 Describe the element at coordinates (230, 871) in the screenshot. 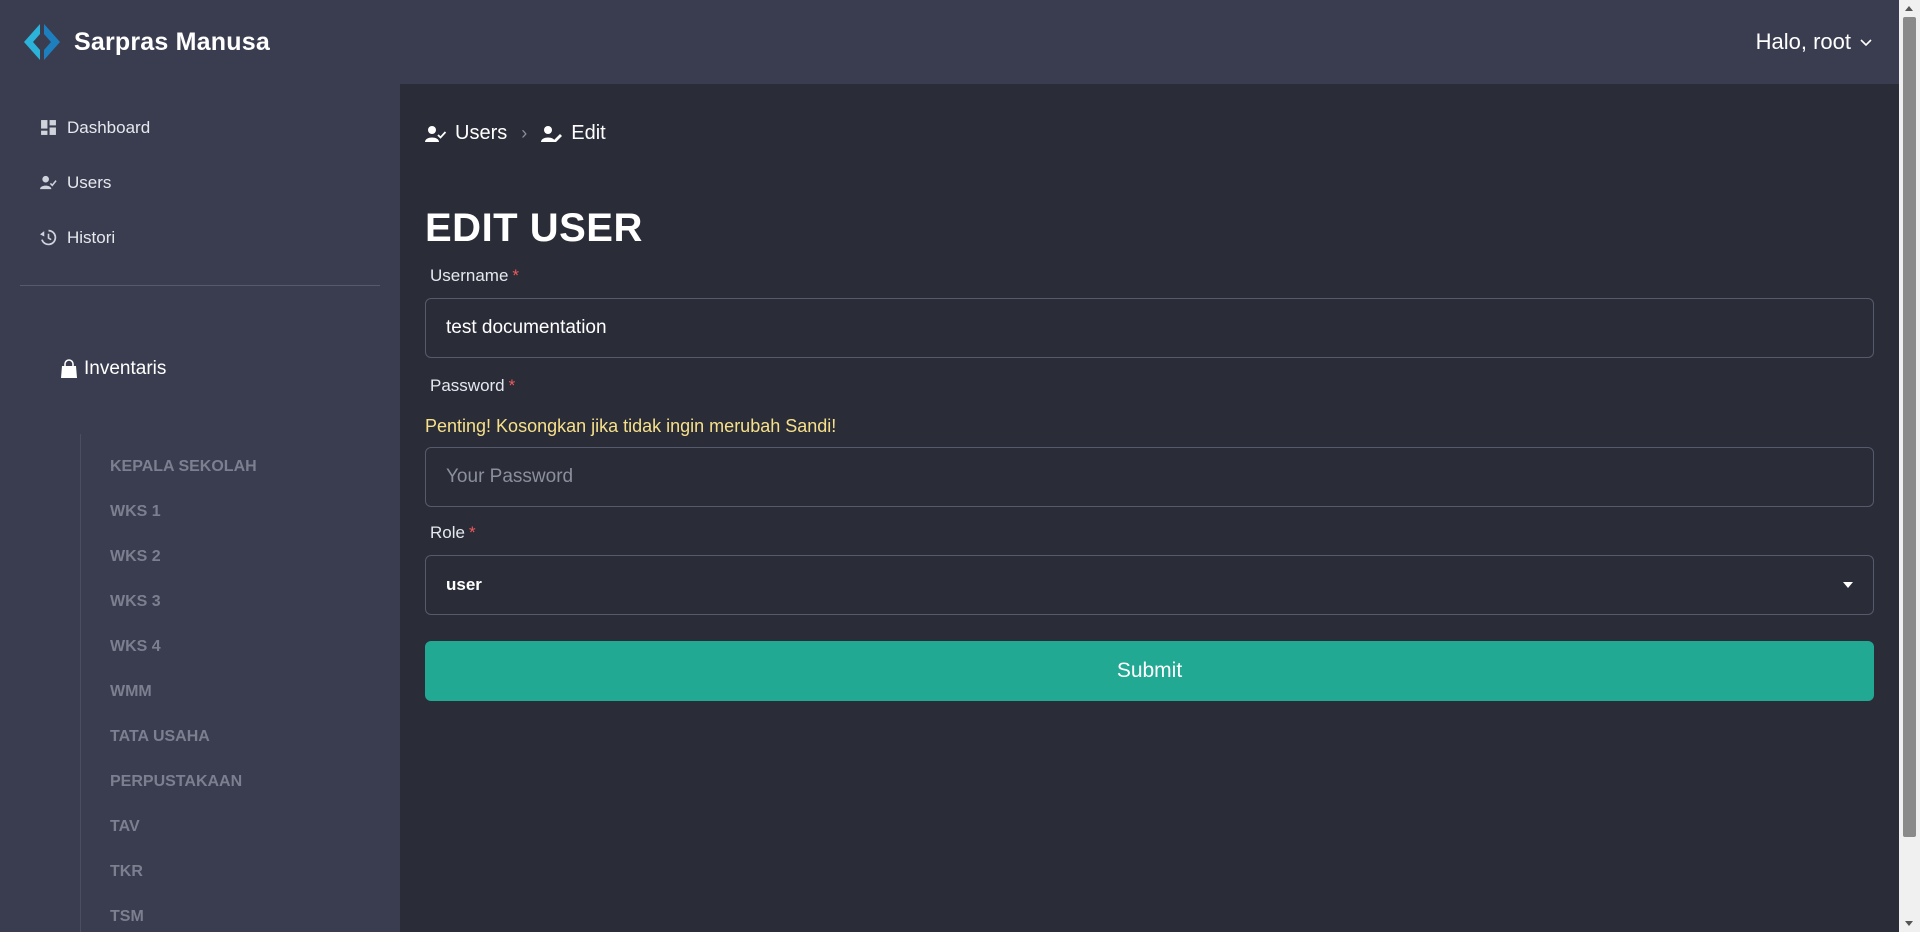

I see `sidebar-sub-item: TKR` at that location.